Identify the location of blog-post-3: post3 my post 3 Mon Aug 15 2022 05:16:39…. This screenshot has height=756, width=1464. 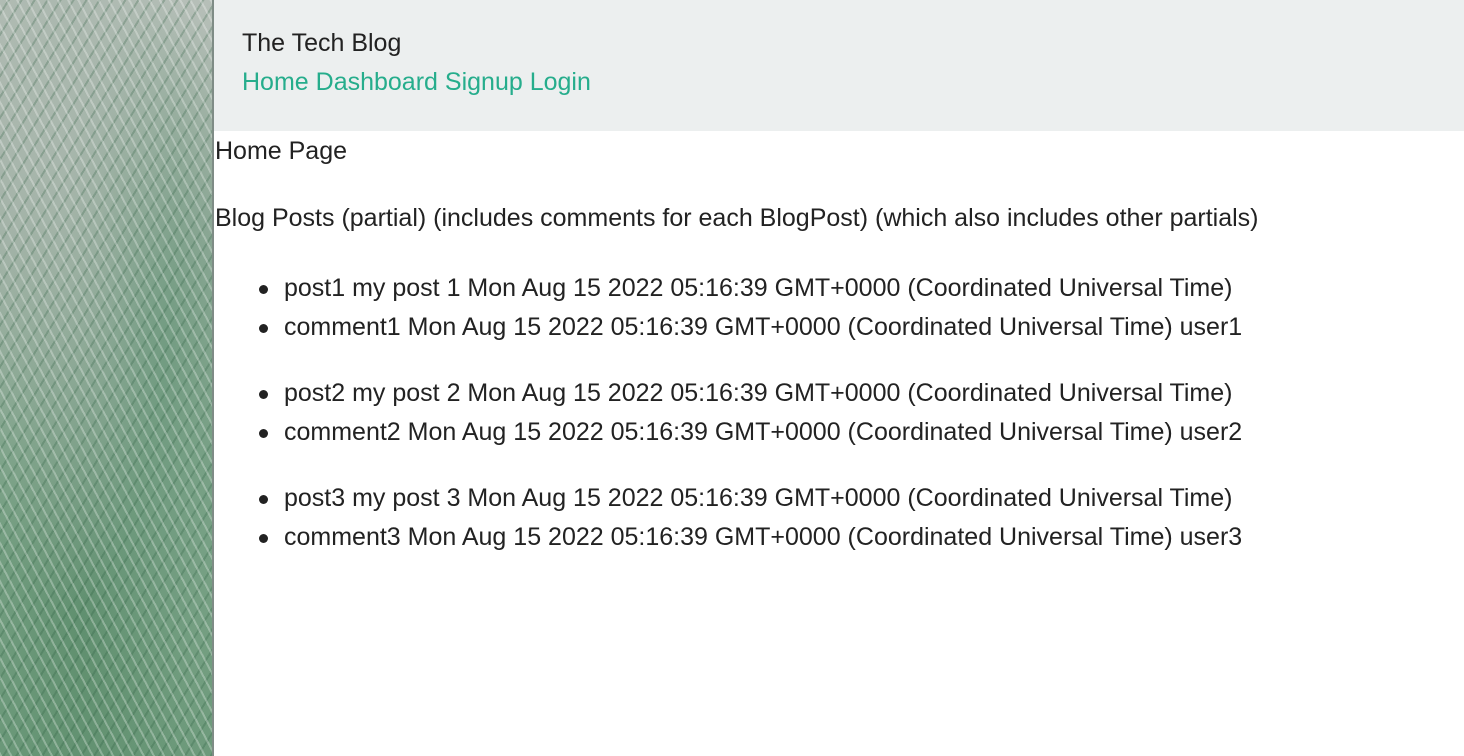
(839, 518).